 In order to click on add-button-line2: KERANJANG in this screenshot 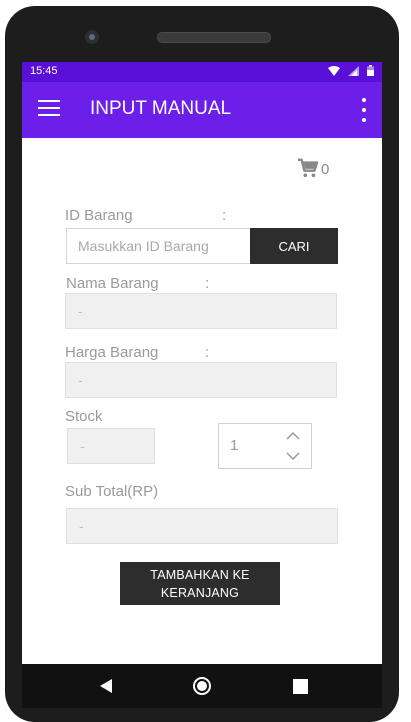, I will do `click(200, 592)`.